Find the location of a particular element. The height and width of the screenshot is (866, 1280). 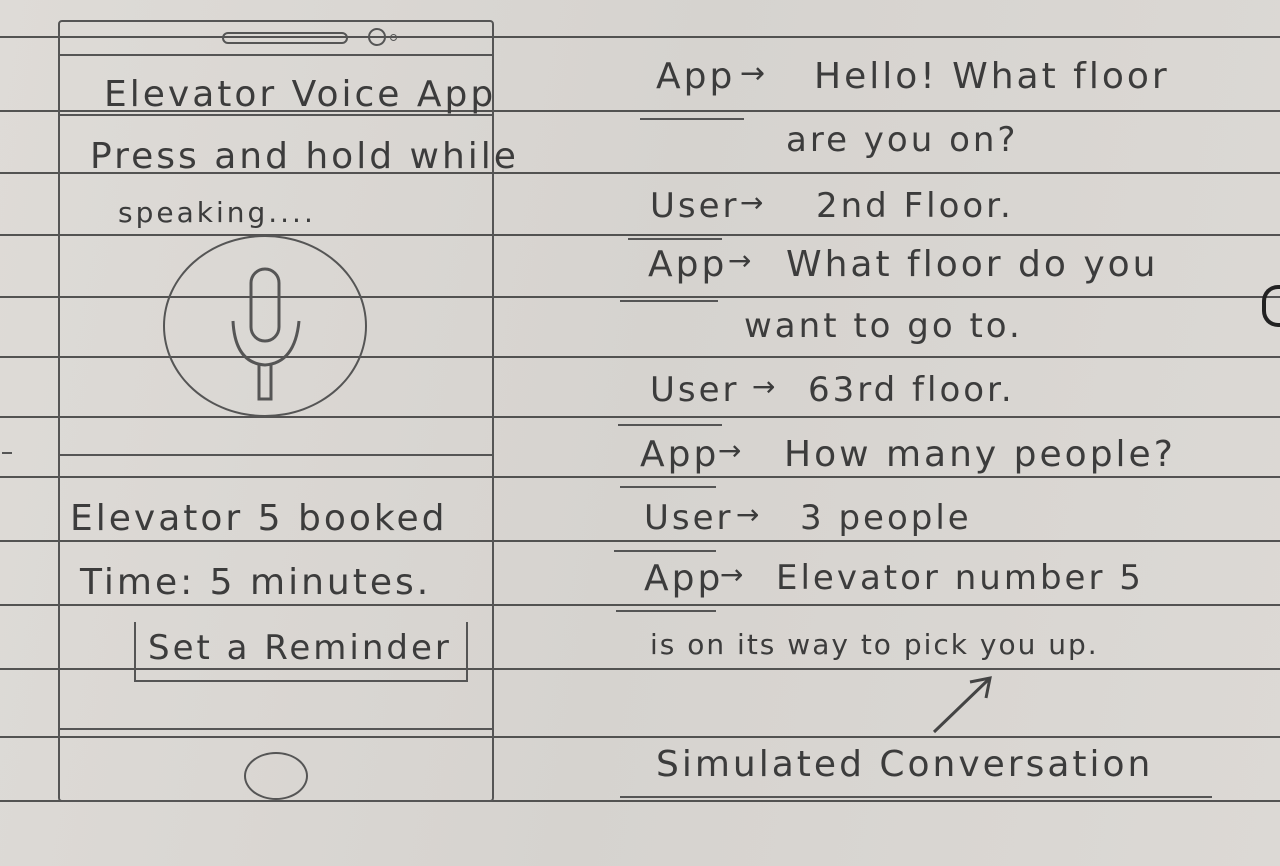

home-button is located at coordinates (276, 776).